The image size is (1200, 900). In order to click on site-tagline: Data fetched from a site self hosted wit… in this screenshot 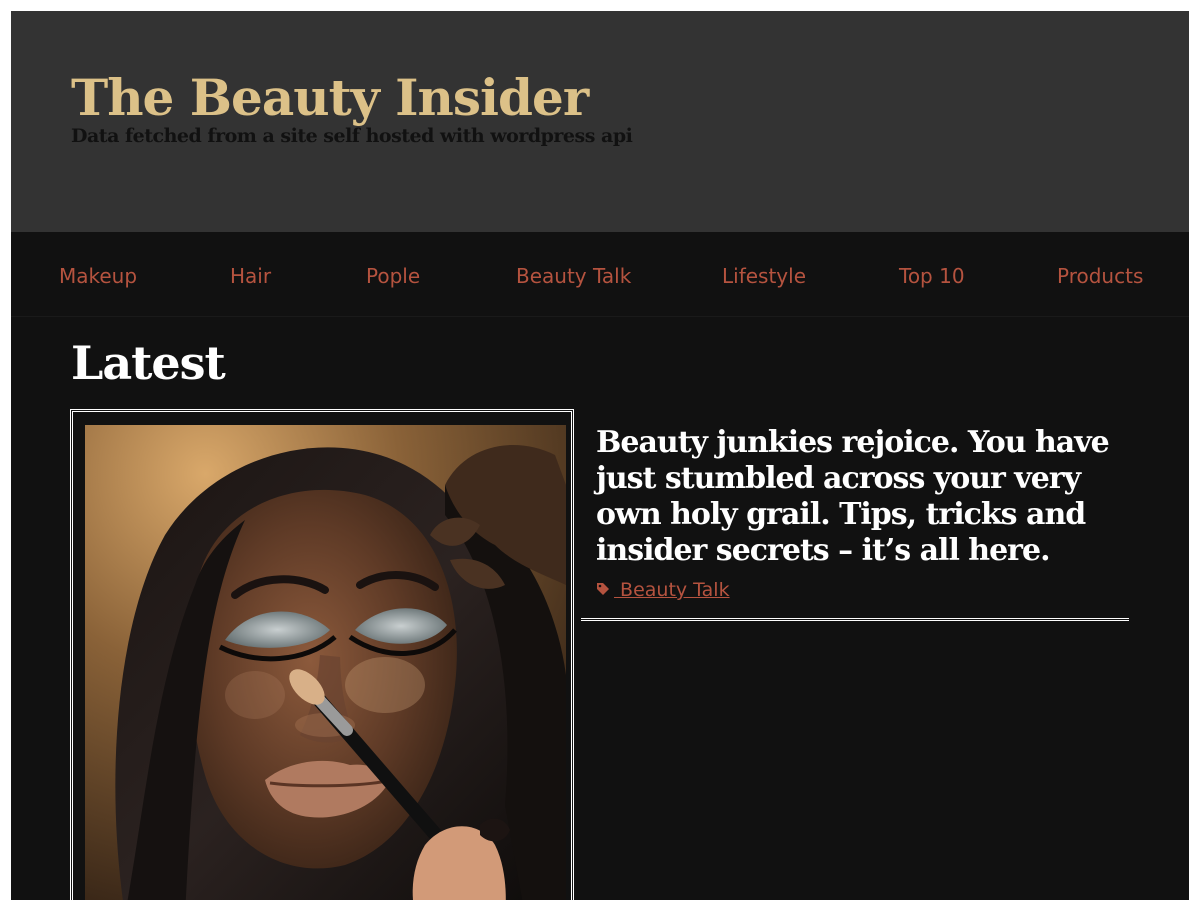, I will do `click(352, 136)`.